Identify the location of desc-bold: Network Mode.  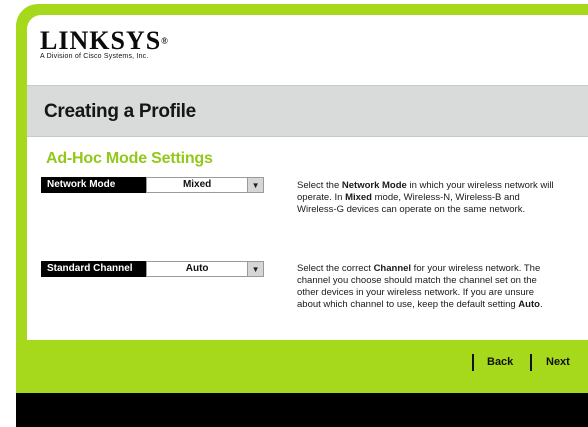
(374, 185).